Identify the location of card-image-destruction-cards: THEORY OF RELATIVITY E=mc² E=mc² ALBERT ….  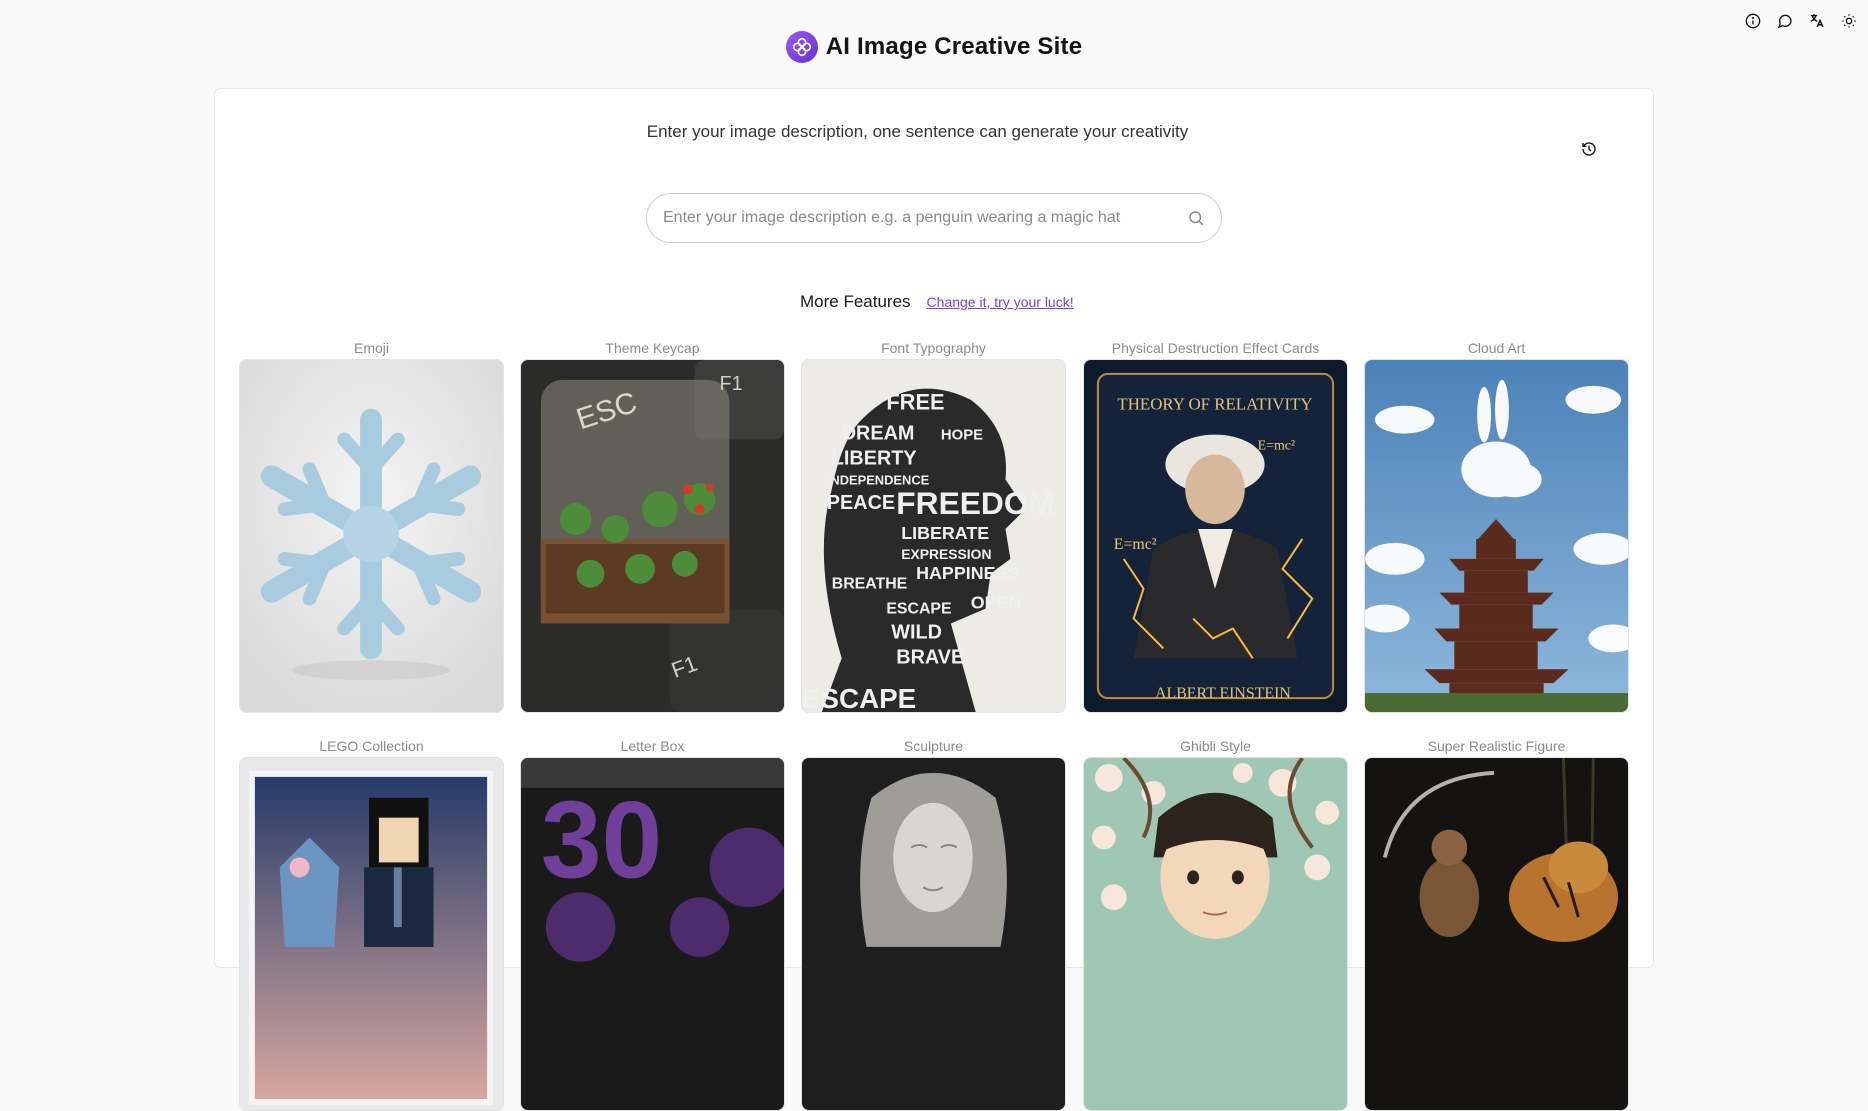
(1215, 536).